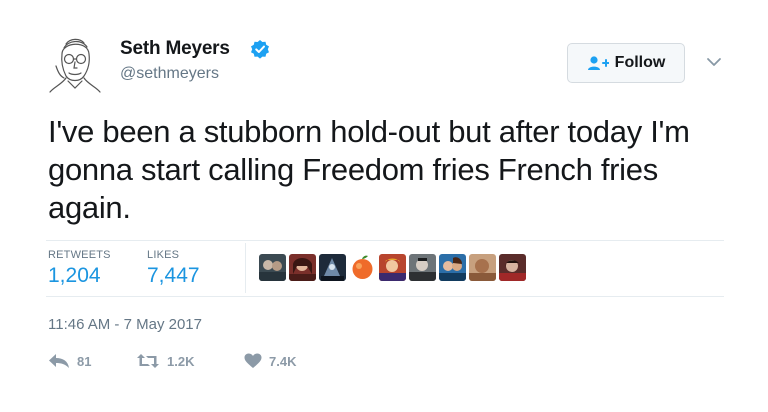  I want to click on tweet-actions: 81 1.2K 7.4K, so click(172, 361).